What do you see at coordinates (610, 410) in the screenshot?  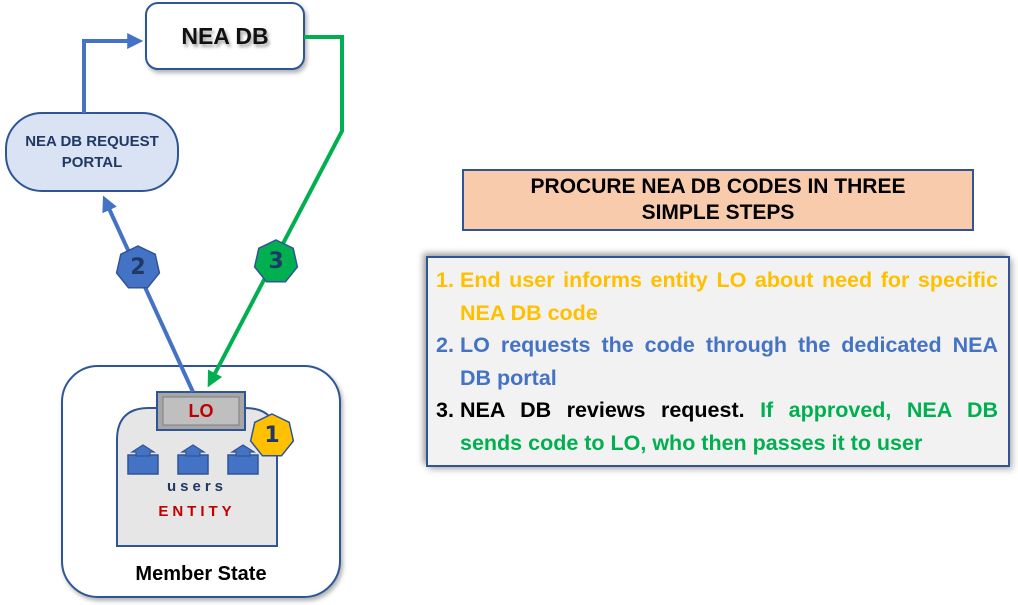 I see `step-text: NEA DB reviews request.` at bounding box center [610, 410].